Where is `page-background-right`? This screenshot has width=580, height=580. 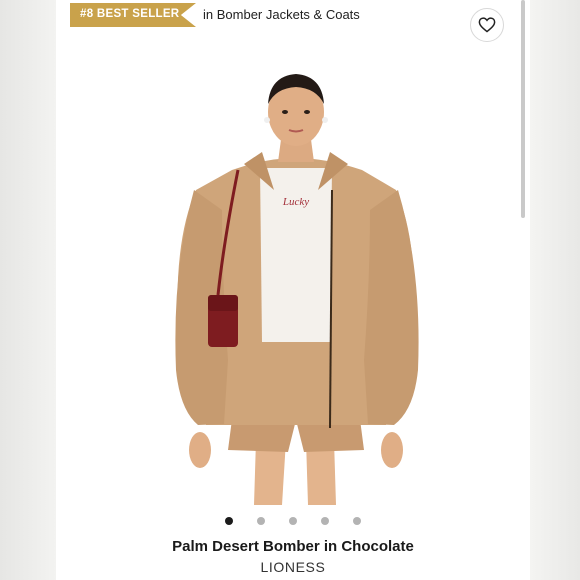 page-background-right is located at coordinates (555, 290).